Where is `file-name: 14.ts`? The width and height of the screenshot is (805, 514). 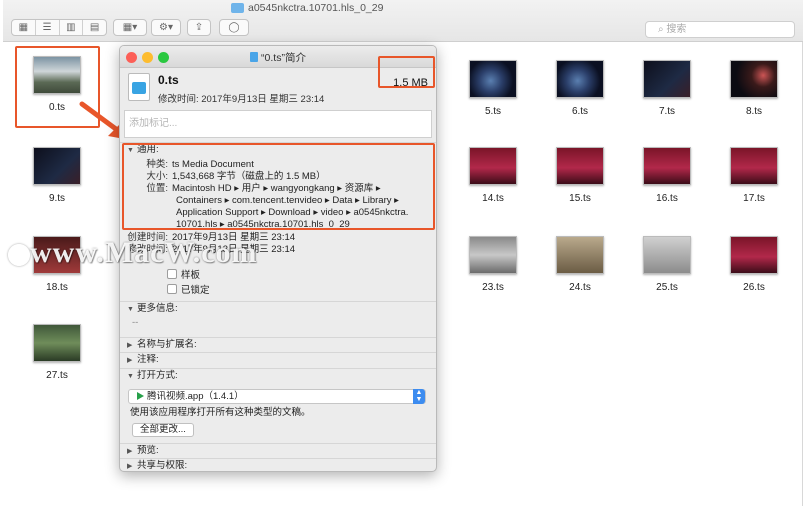
file-name: 14.ts is located at coordinates (493, 198).